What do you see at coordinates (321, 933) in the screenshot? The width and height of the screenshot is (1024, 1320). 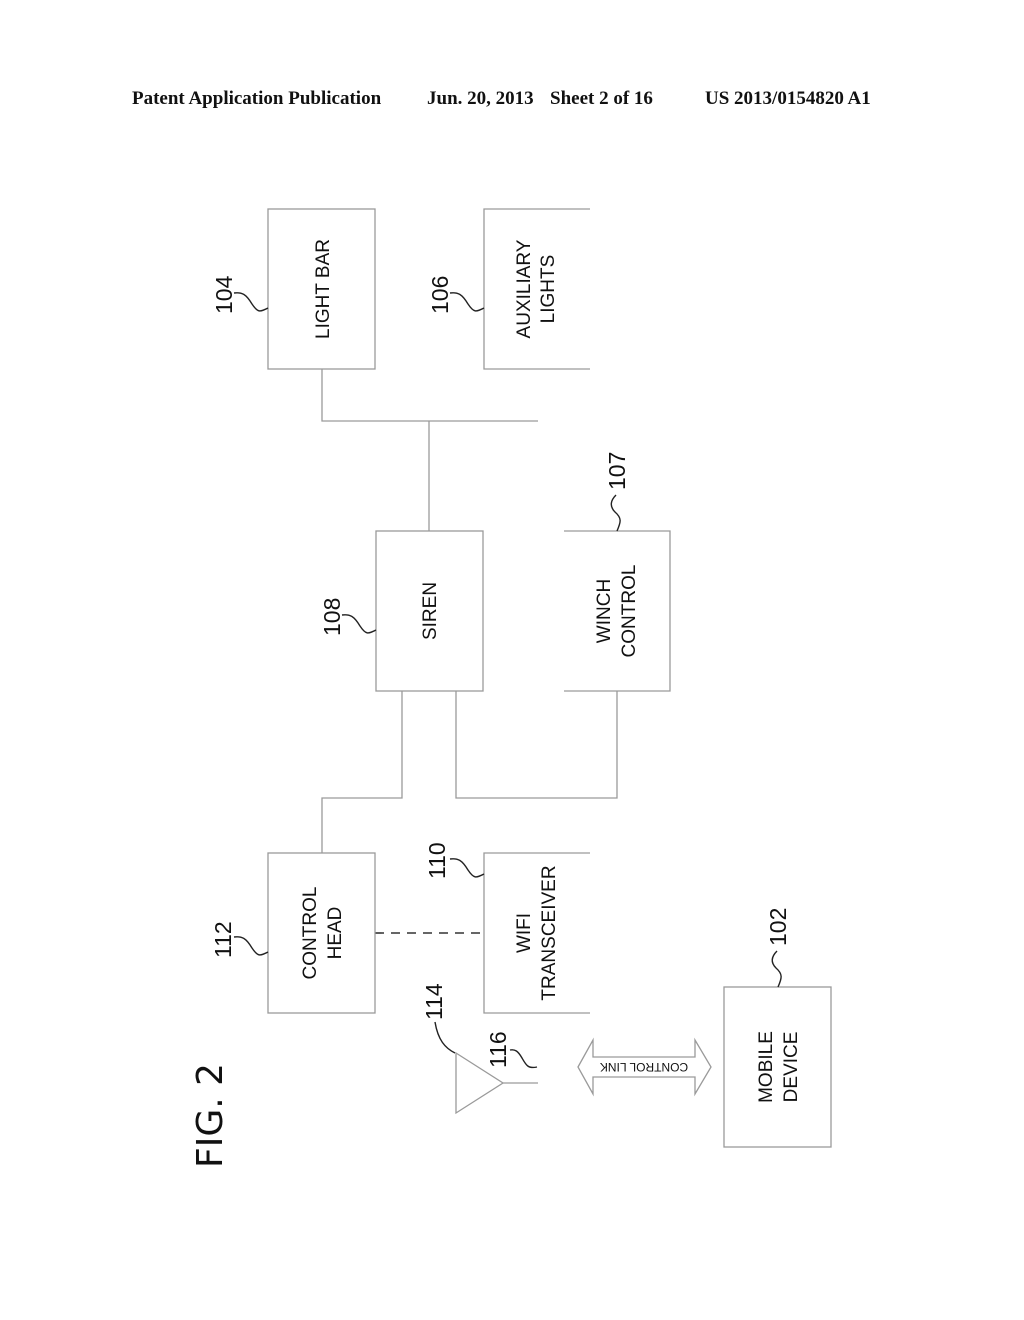 I see `block-control-head-box` at bounding box center [321, 933].